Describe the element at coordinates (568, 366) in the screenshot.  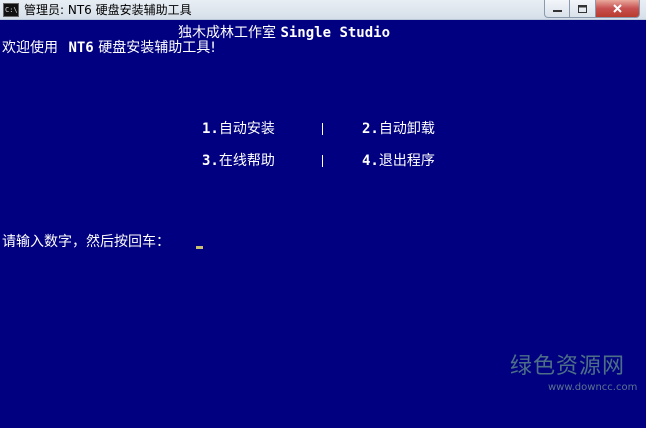
I see `watermark-logo: 绿色资源网` at that location.